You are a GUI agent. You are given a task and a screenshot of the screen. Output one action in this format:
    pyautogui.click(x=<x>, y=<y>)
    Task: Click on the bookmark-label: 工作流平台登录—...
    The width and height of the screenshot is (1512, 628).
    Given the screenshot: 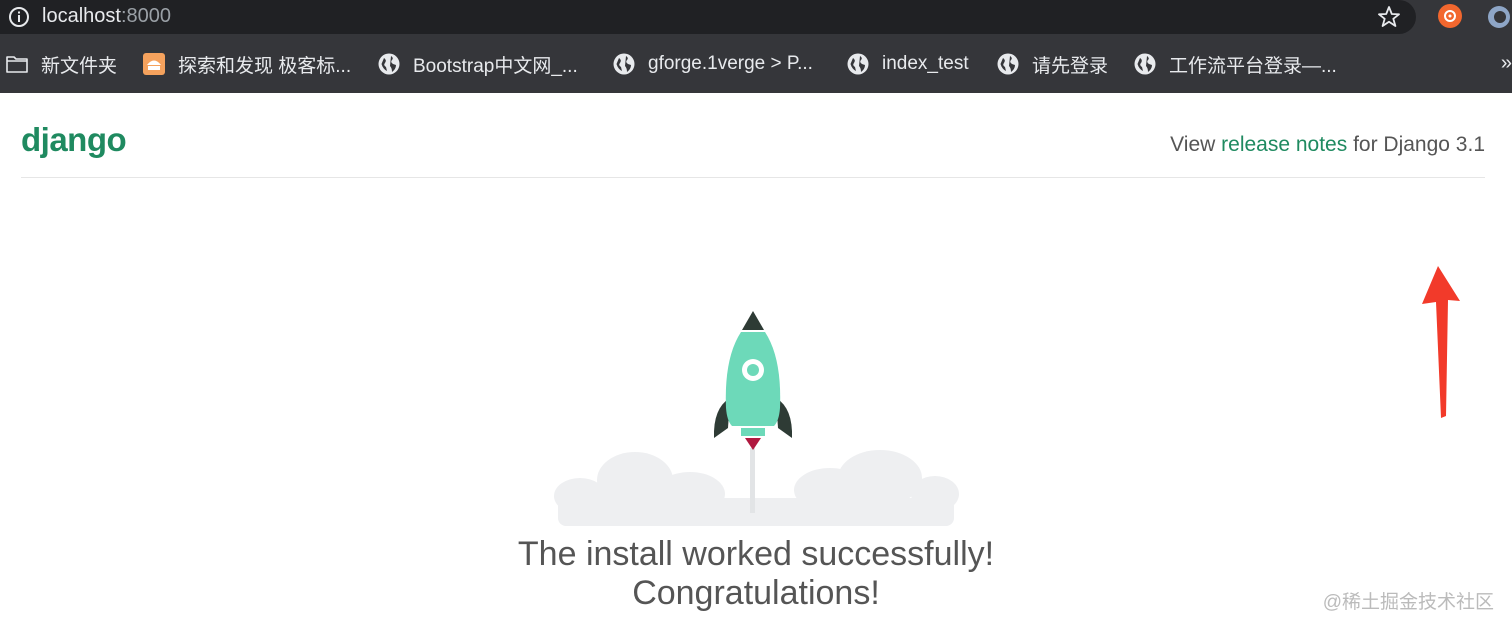 What is the action you would take?
    pyautogui.click(x=1253, y=66)
    